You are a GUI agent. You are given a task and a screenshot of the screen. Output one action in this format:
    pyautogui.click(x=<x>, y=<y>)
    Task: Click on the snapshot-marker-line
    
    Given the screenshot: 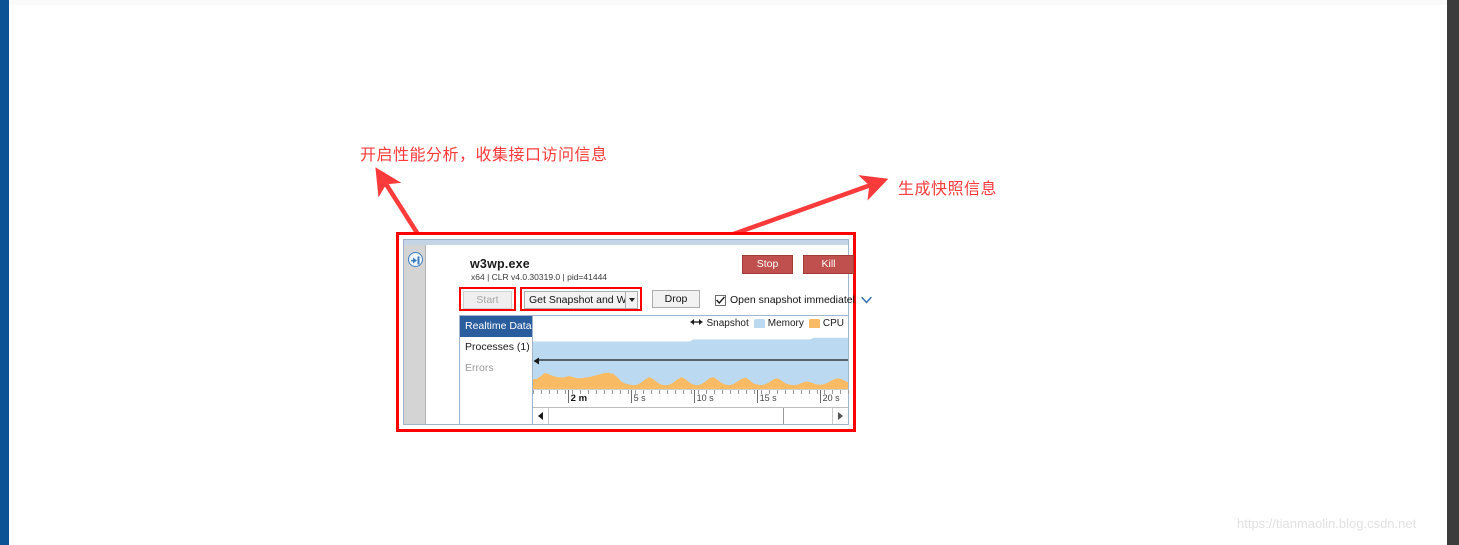 What is the action you would take?
    pyautogui.click(x=692, y=360)
    